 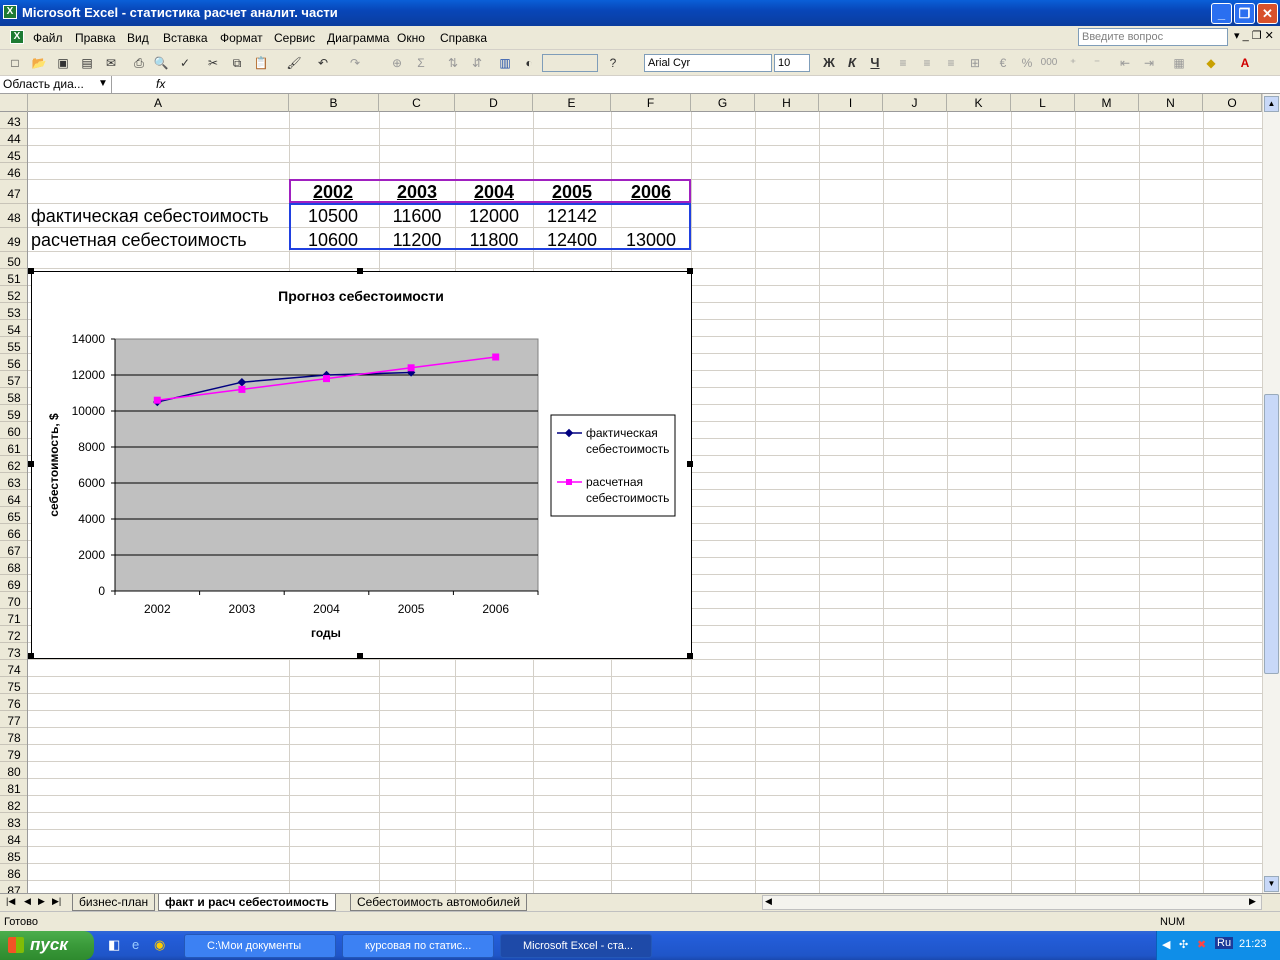 I want to click on scroll-thumb, so click(x=1271, y=534).